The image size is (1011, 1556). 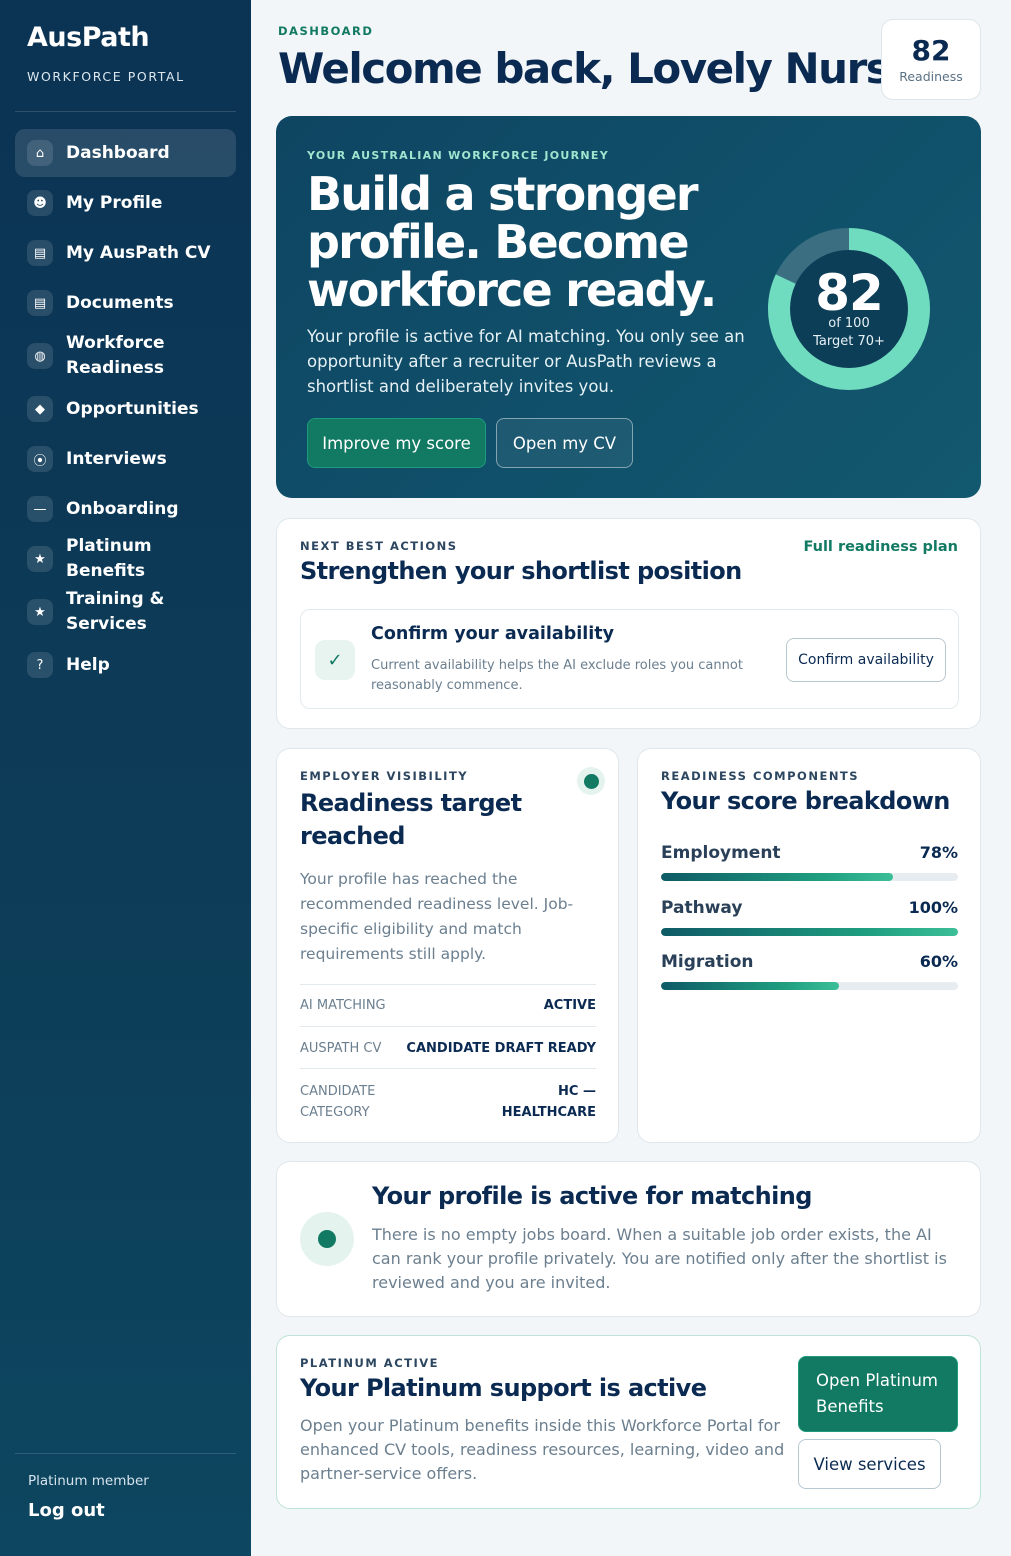 What do you see at coordinates (370, 1363) in the screenshot?
I see `platinum-eyebrow: PLATINUM ACTIVE` at bounding box center [370, 1363].